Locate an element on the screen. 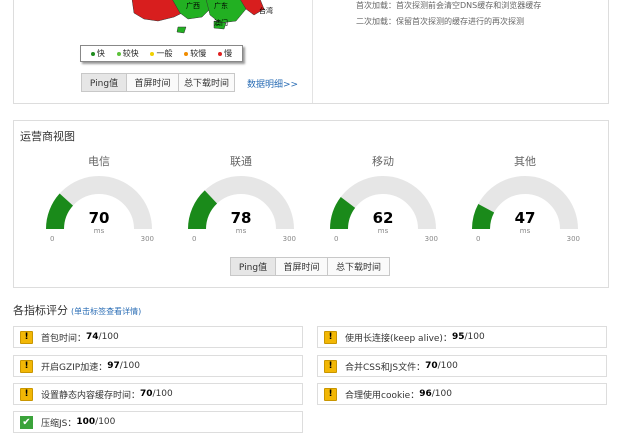  gauge-value: 78 is located at coordinates (241, 218).